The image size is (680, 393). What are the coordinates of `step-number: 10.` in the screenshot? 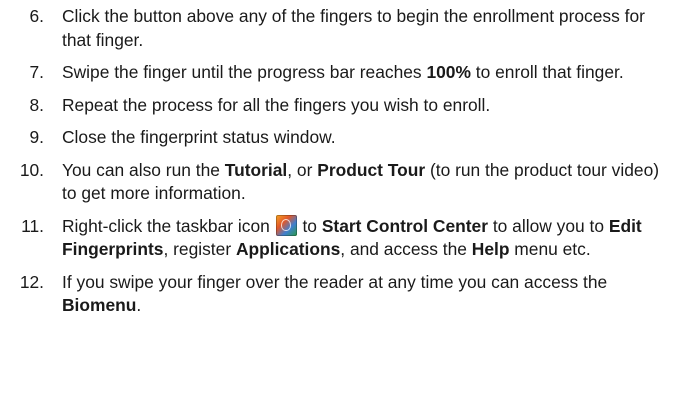 It's located at (31, 169).